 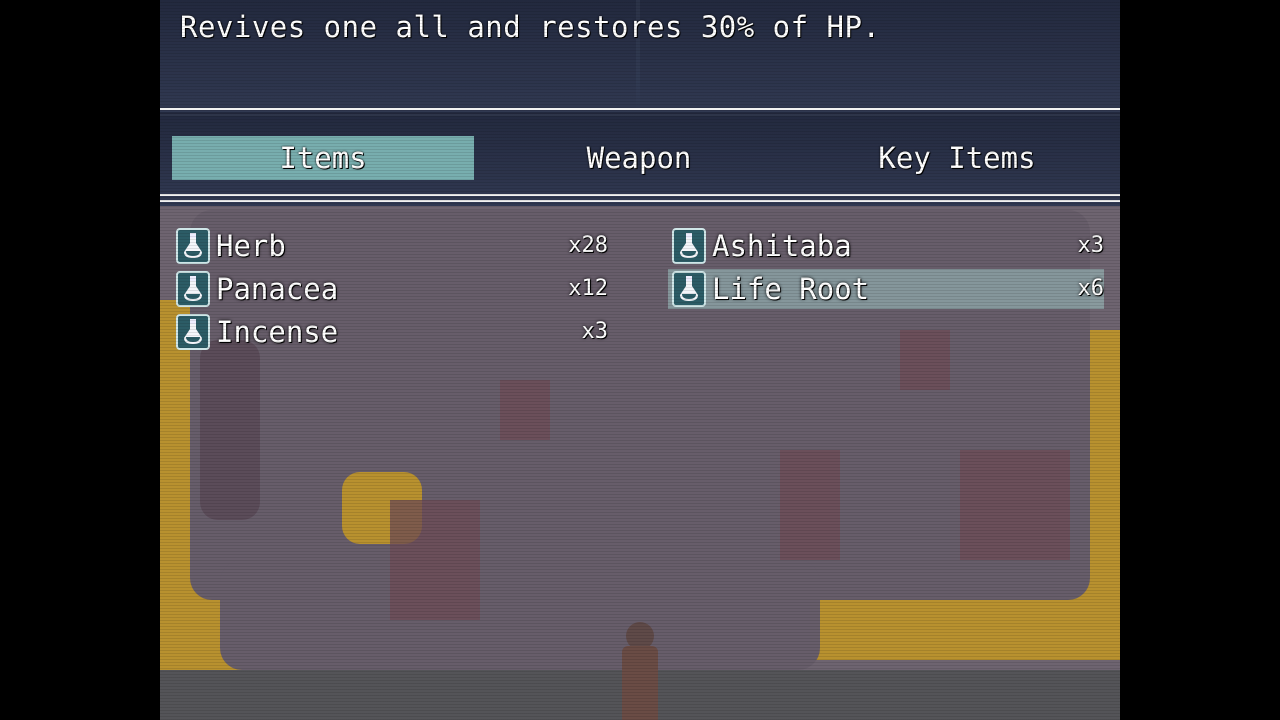 I want to click on tab-weapon: Weapon, so click(x=639, y=158).